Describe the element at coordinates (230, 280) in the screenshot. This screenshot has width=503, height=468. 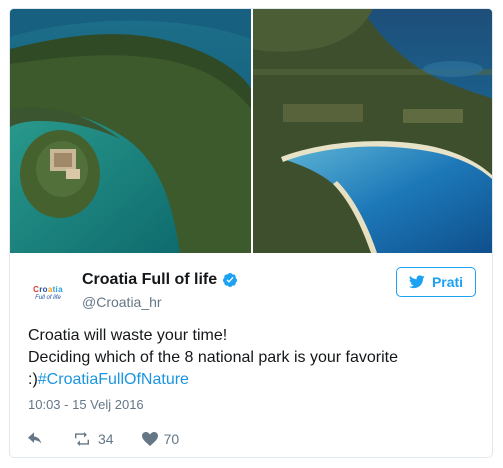
I see `verified-badge-icon` at that location.